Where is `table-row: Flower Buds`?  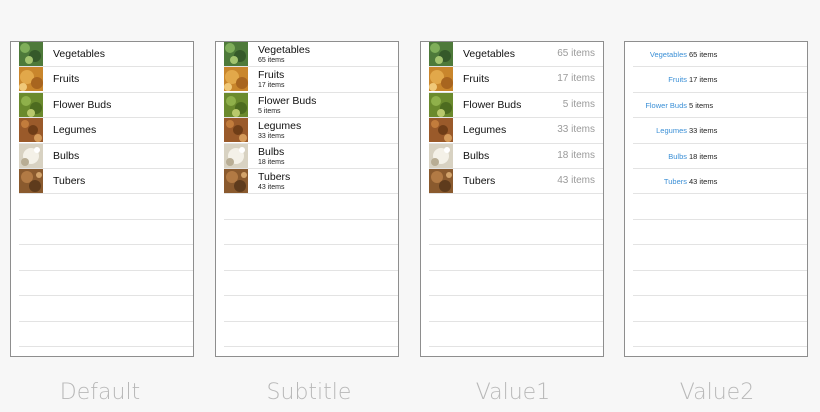
table-row: Flower Buds is located at coordinates (106, 105).